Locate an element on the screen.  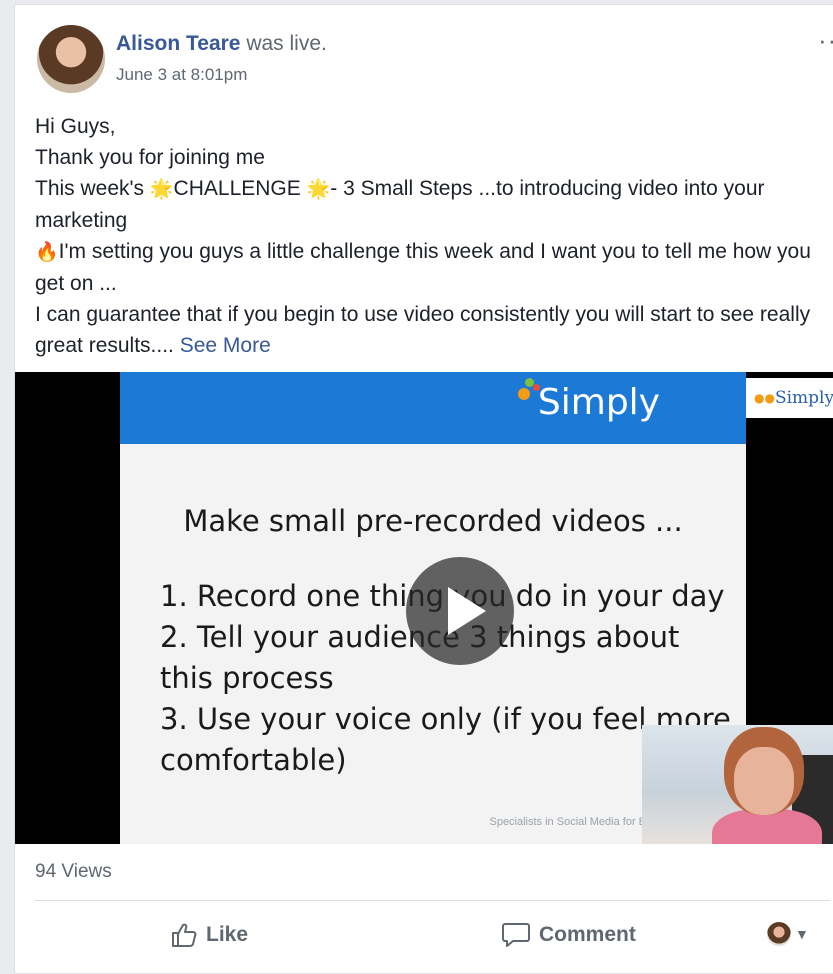
corner-logo: ●●Simply is located at coordinates (789, 398).